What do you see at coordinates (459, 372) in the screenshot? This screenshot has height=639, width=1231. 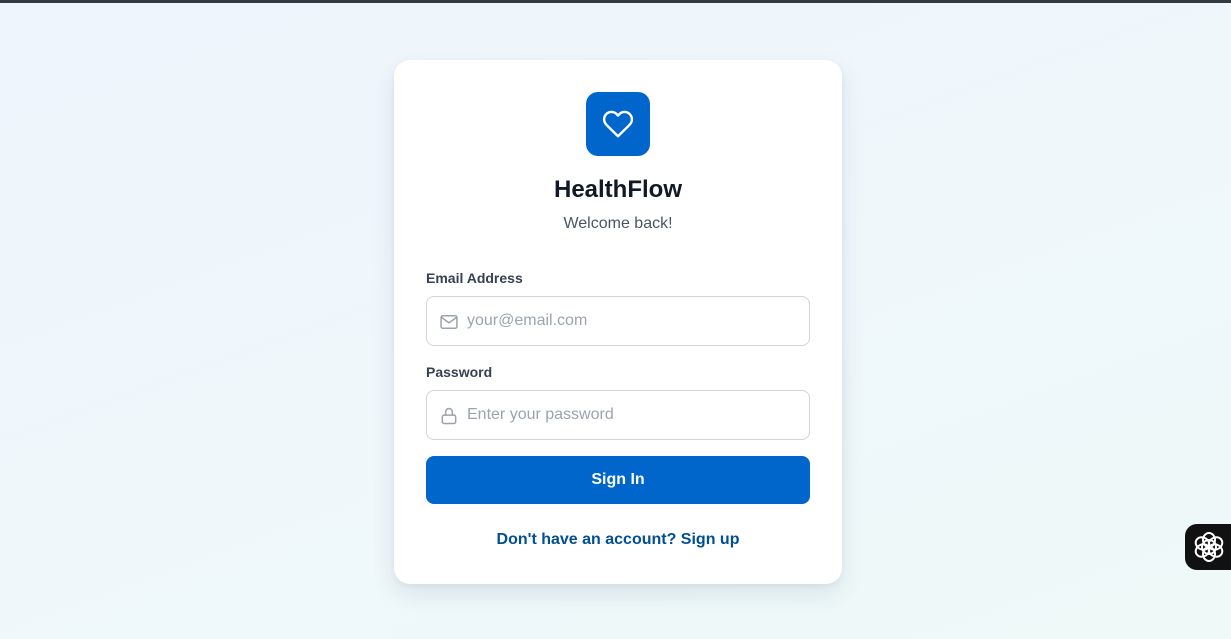 I see `password-label: Password` at bounding box center [459, 372].